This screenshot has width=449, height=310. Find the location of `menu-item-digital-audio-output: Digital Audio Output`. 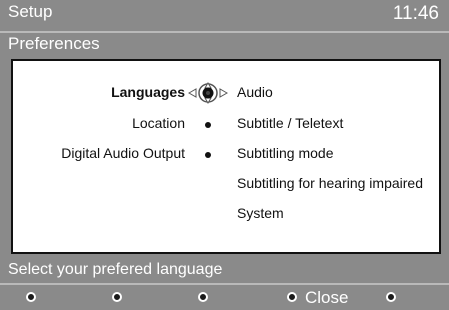

menu-item-digital-audio-output: Digital Audio Output is located at coordinates (123, 153).